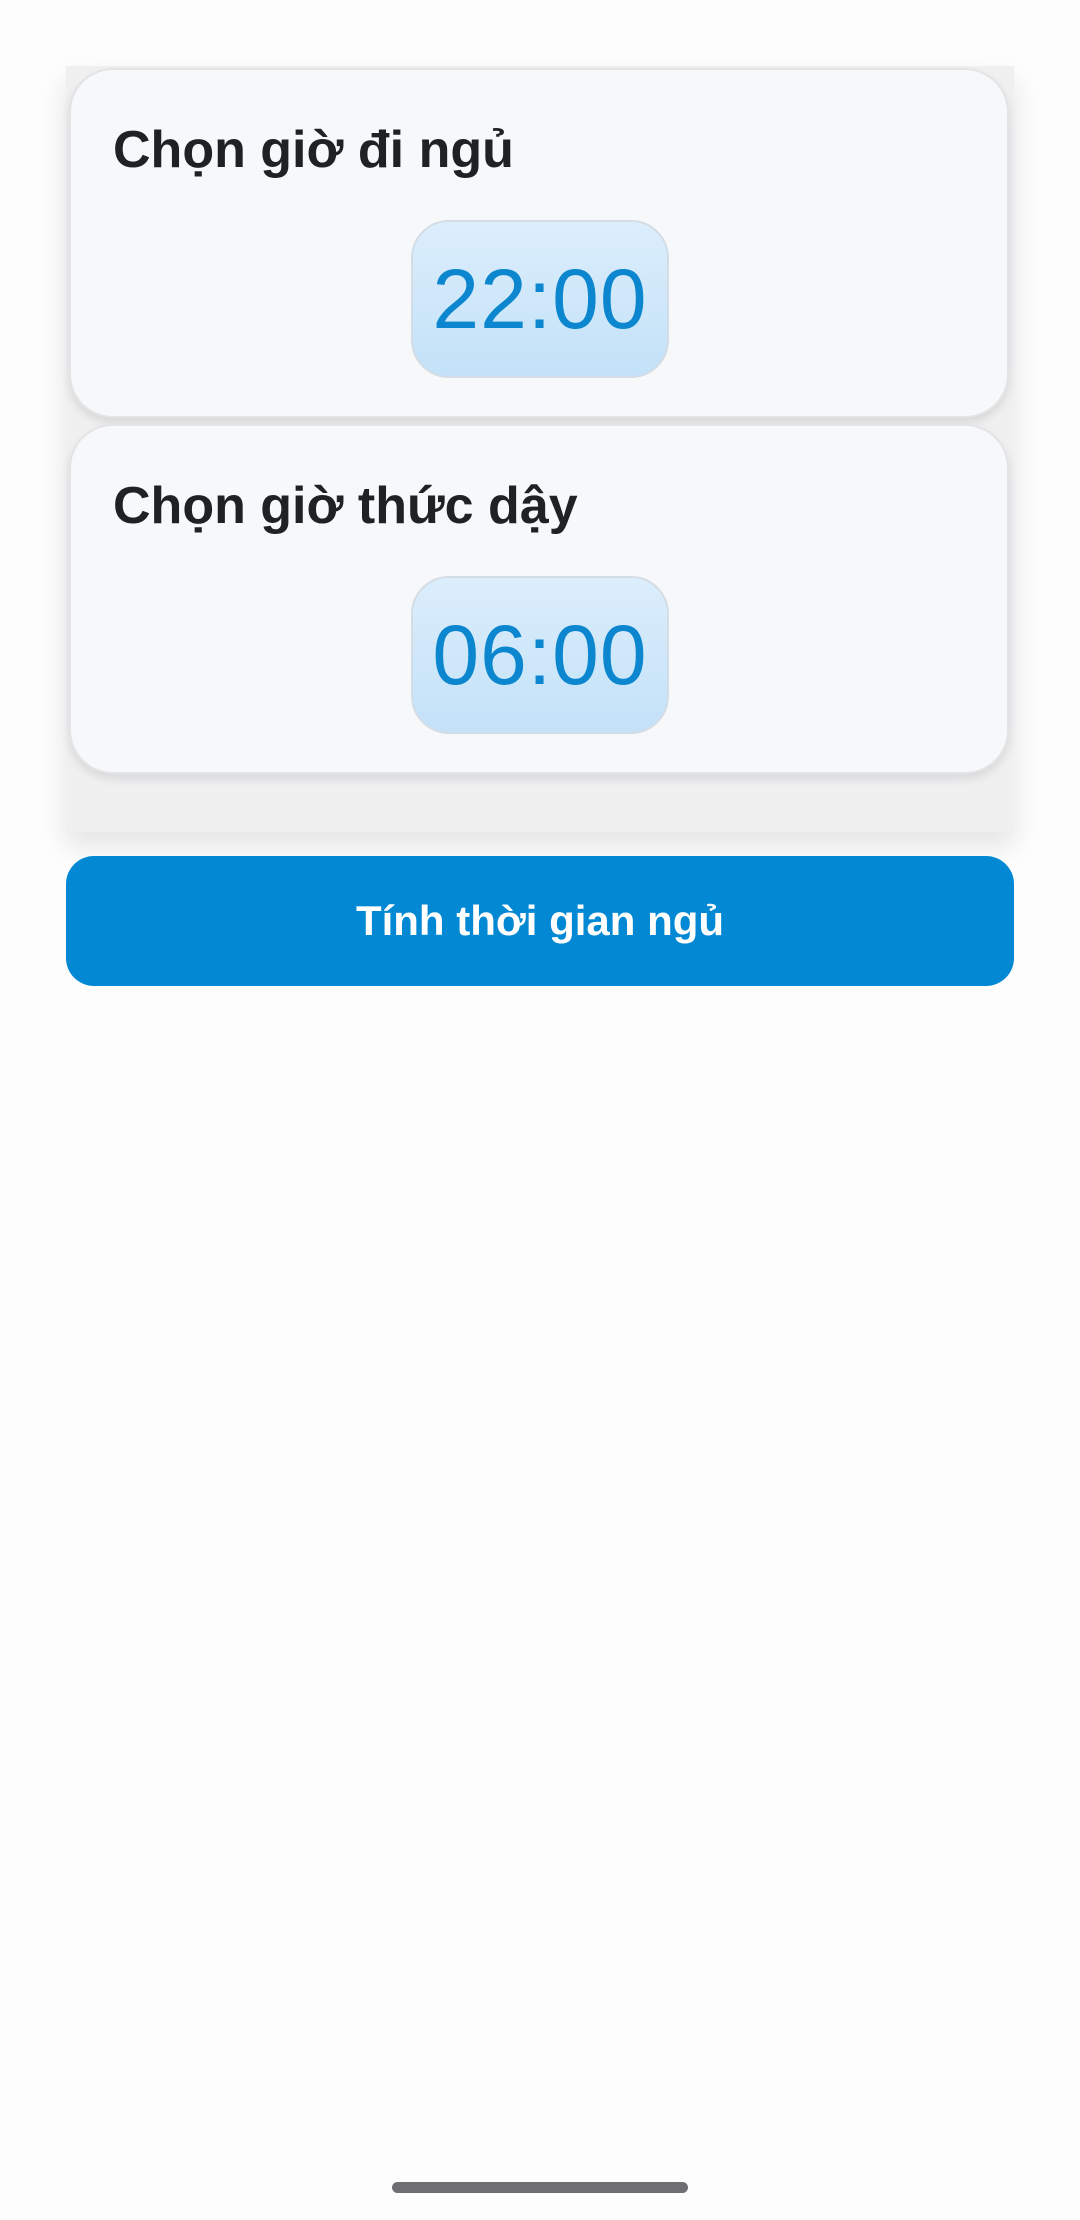  I want to click on wakeup-time-value: 06:00, so click(540, 655).